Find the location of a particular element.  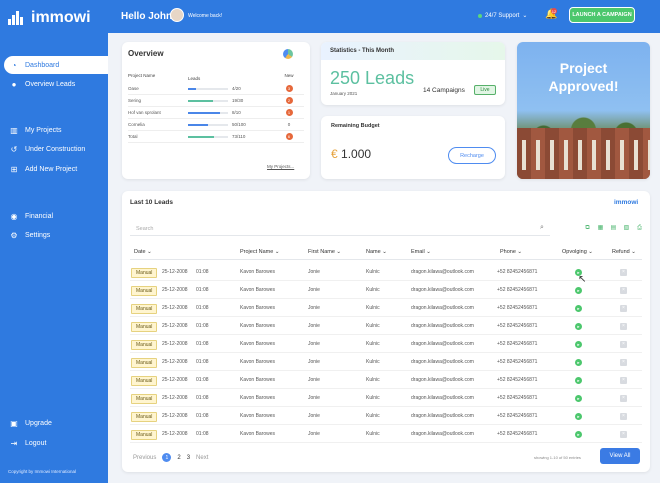

print-icon: ⎙ is located at coordinates (639, 228).